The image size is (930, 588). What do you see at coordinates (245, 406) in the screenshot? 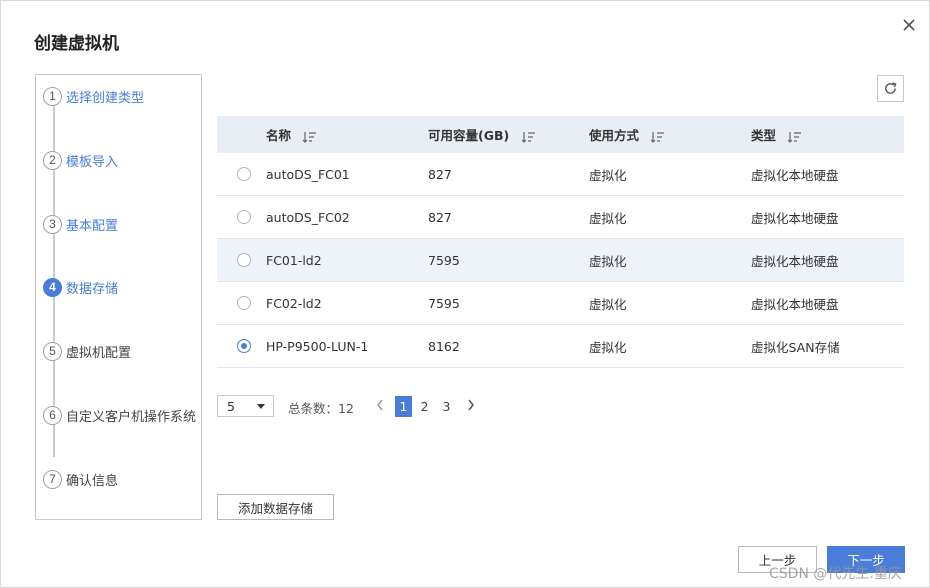
I see `page-size-select: 5` at bounding box center [245, 406].